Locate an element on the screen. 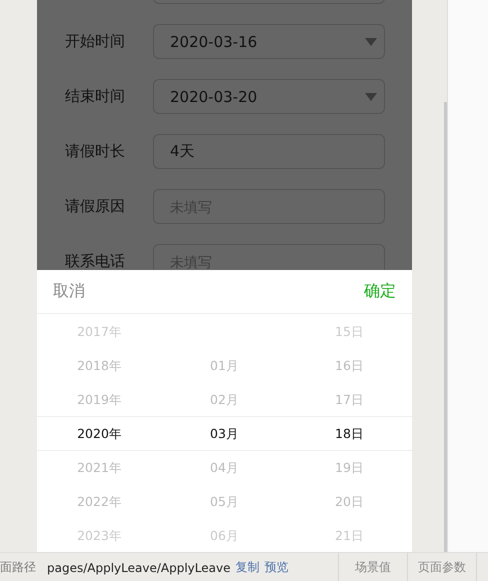 The image size is (488, 581). field-label: 联系电话 is located at coordinates (95, 261).